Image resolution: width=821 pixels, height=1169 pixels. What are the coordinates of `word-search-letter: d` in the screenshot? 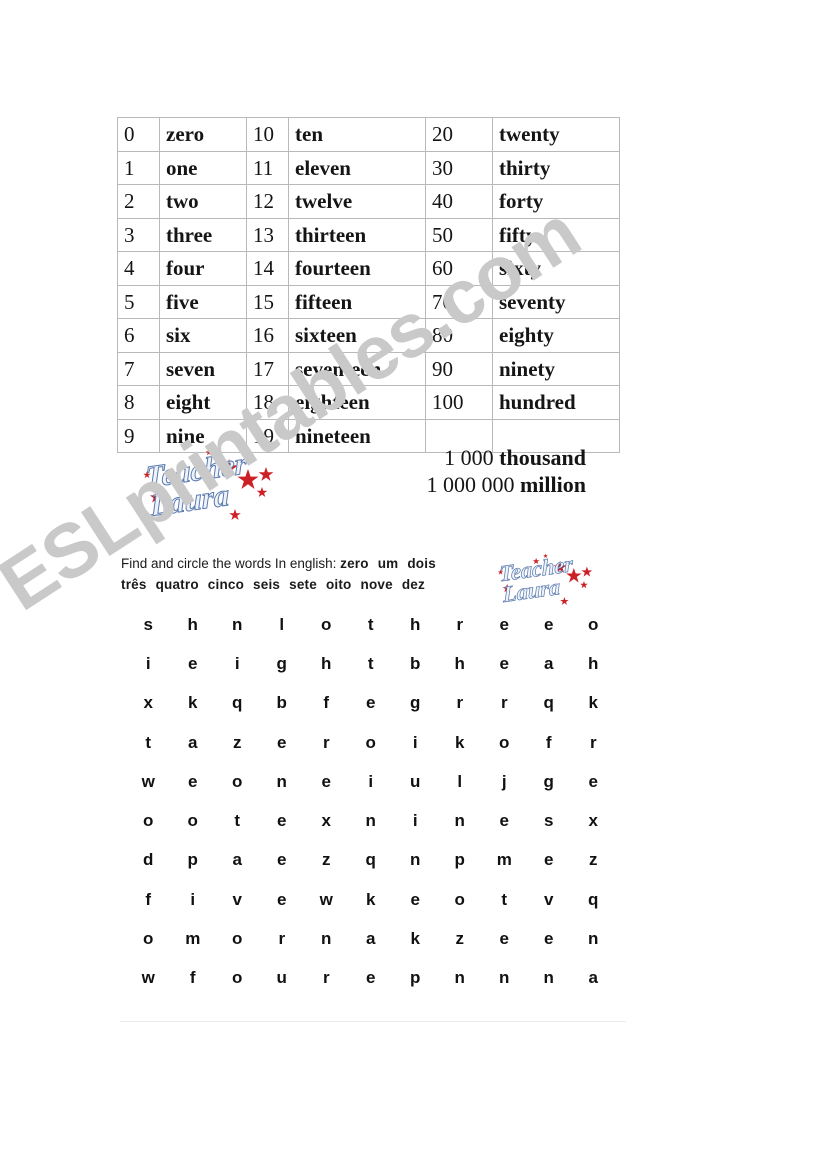 It's located at (148, 860).